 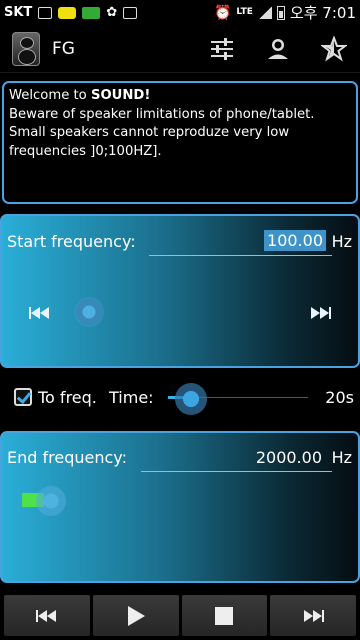 I want to click on battery-icon, so click(x=280, y=12).